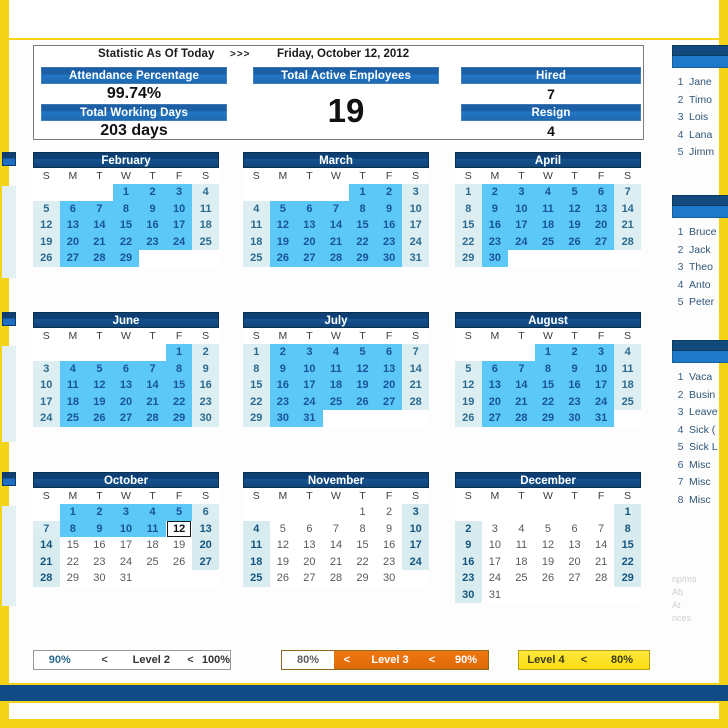 This screenshot has width=728, height=728. I want to click on list-item: 4 Sick (, so click(700, 431).